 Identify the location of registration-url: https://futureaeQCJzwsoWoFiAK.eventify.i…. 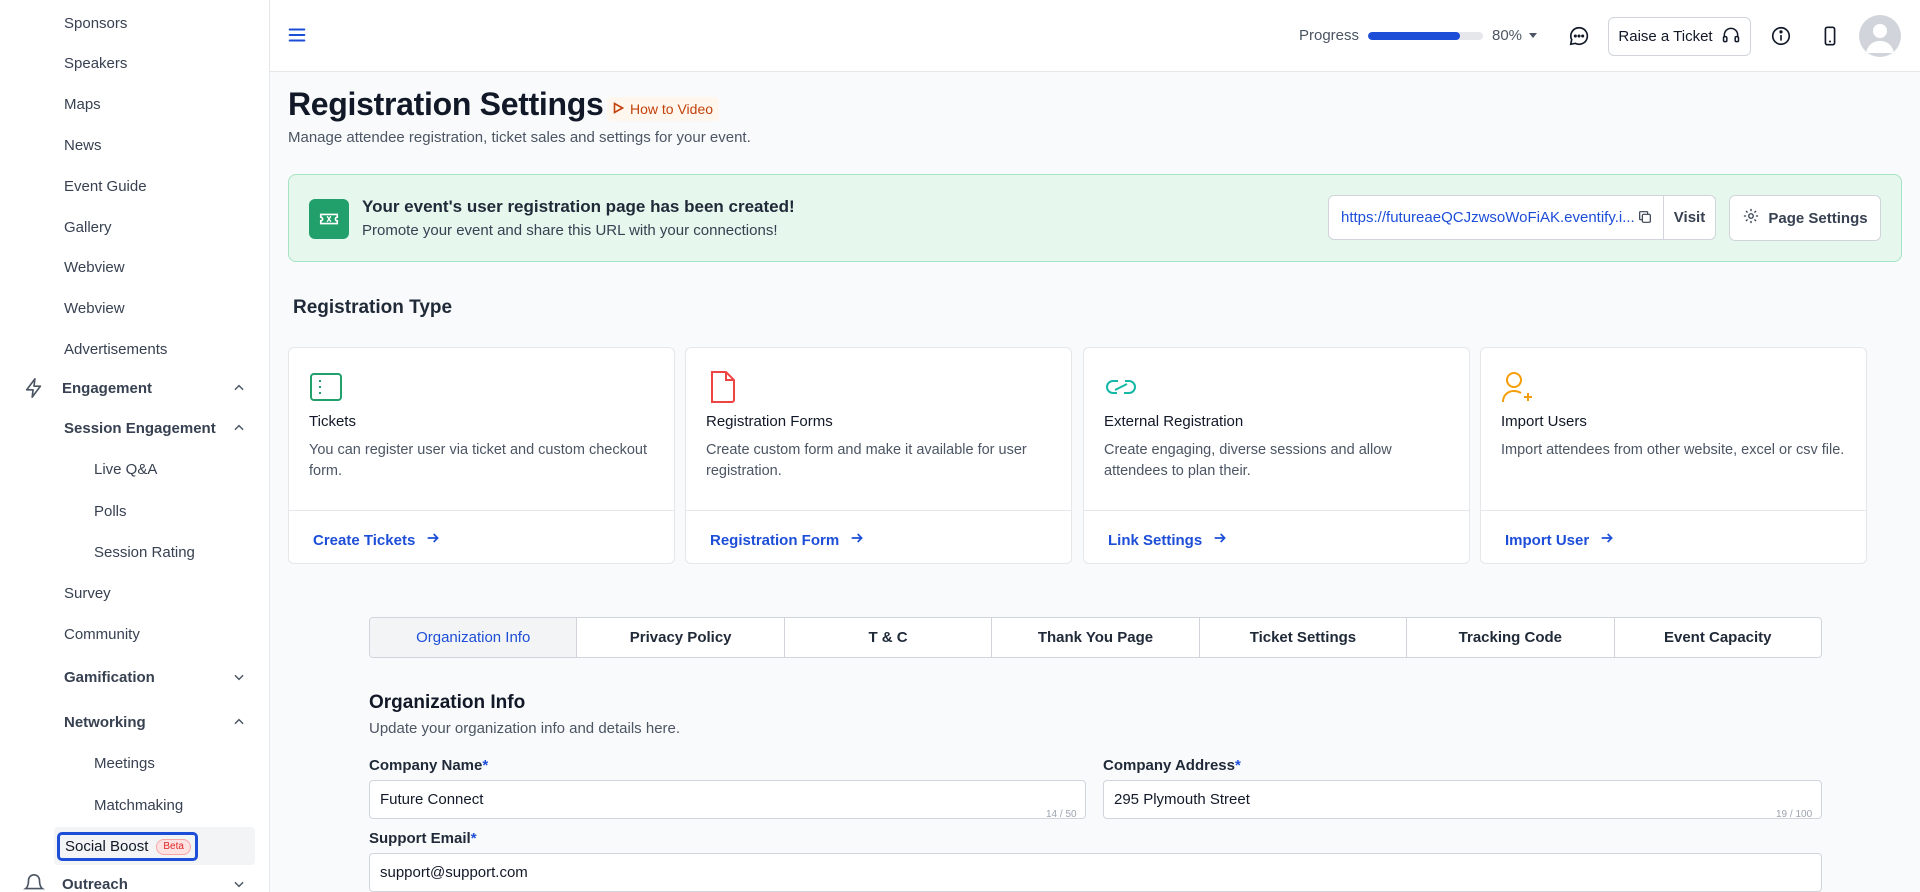
(1488, 217).